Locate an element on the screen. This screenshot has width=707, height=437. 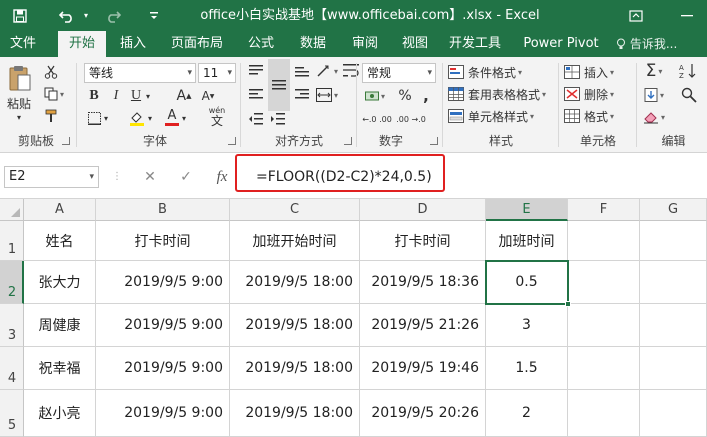
fill-down-icon: ▾ is located at coordinates (654, 95).